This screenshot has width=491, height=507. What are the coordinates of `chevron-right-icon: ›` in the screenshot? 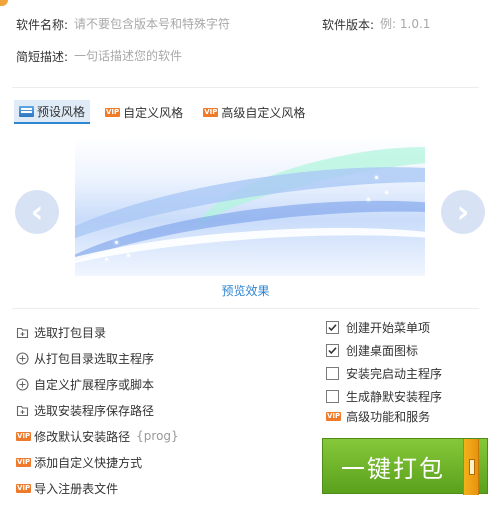 It's located at (463, 212).